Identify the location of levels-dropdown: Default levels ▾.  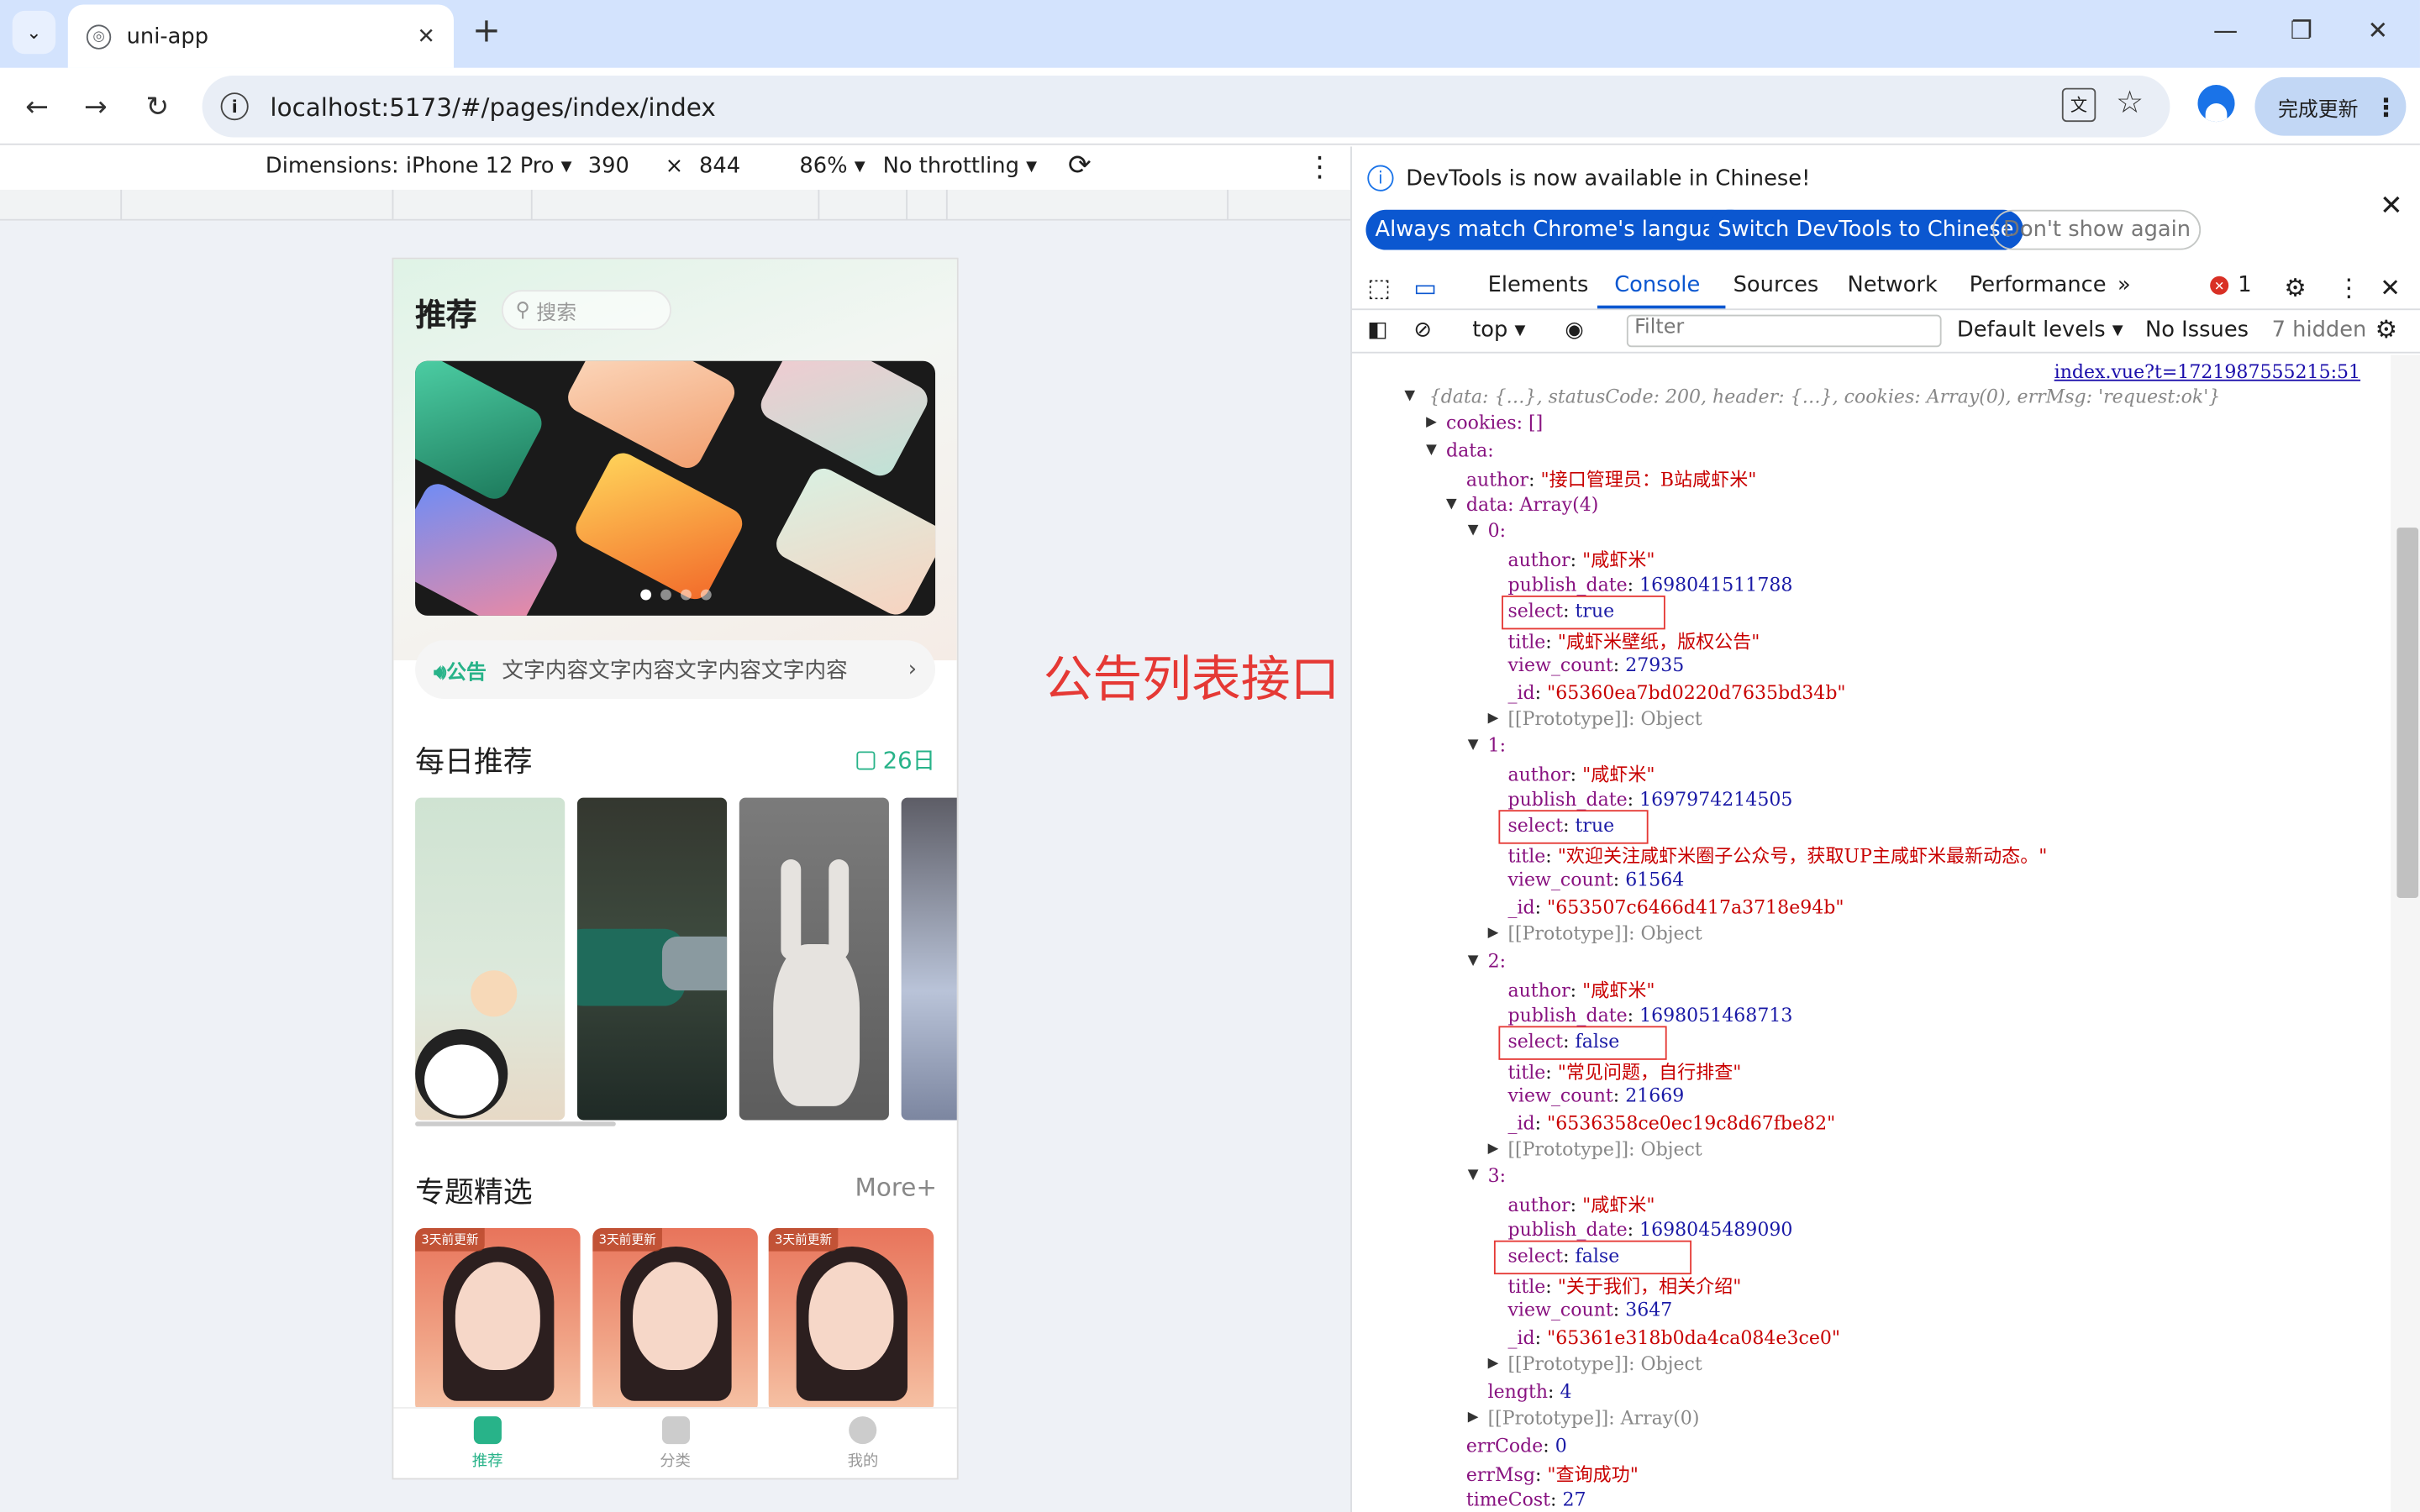
(2040, 330).